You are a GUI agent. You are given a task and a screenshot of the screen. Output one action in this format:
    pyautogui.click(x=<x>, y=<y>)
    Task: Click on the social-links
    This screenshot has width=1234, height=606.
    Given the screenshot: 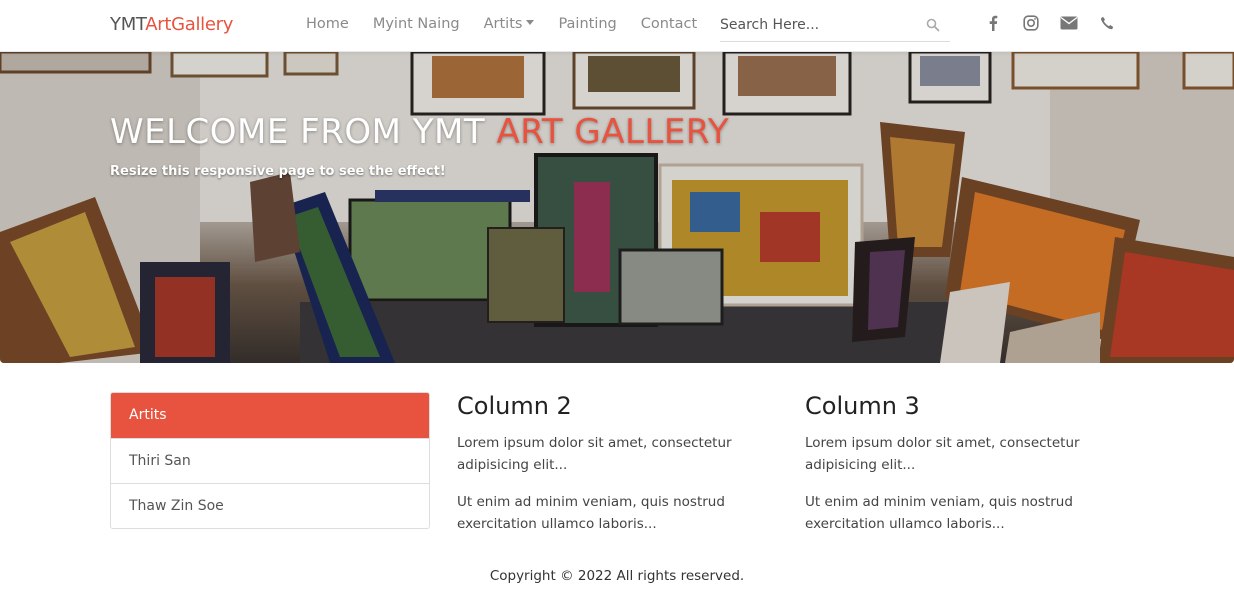 What is the action you would take?
    pyautogui.click(x=1050, y=23)
    